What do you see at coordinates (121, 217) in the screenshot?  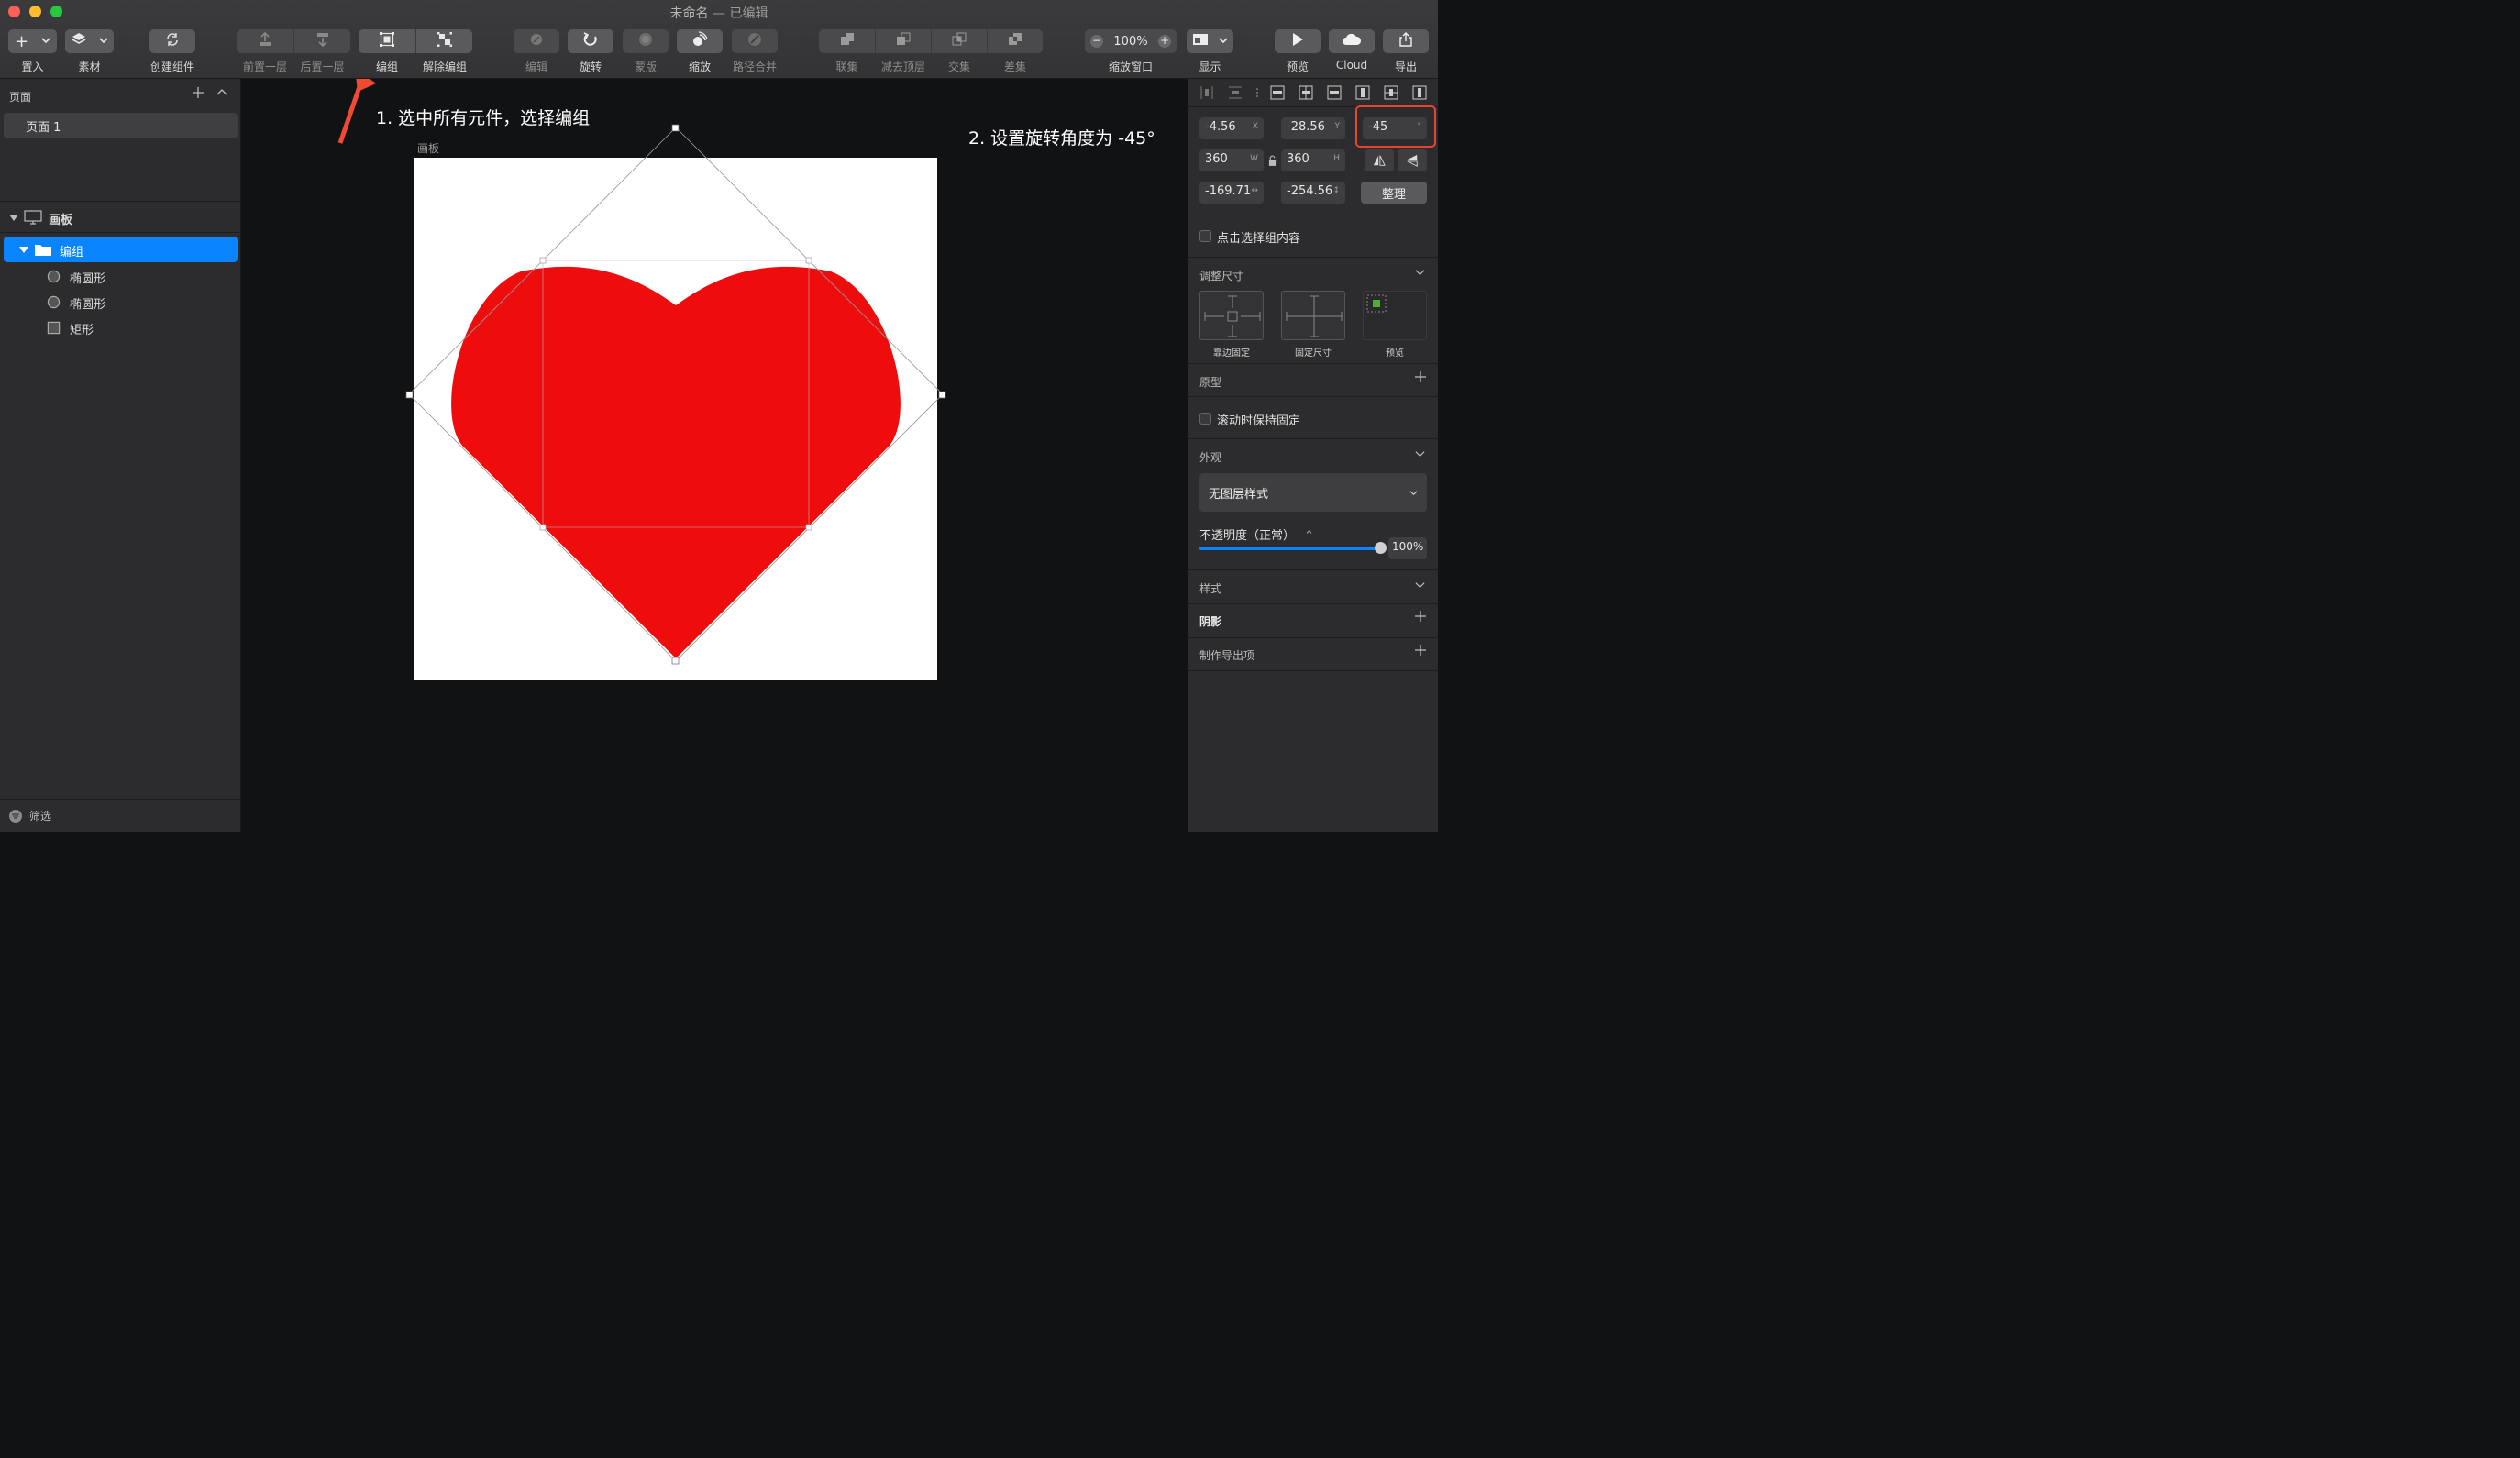 I see `artboard-row: 画板` at bounding box center [121, 217].